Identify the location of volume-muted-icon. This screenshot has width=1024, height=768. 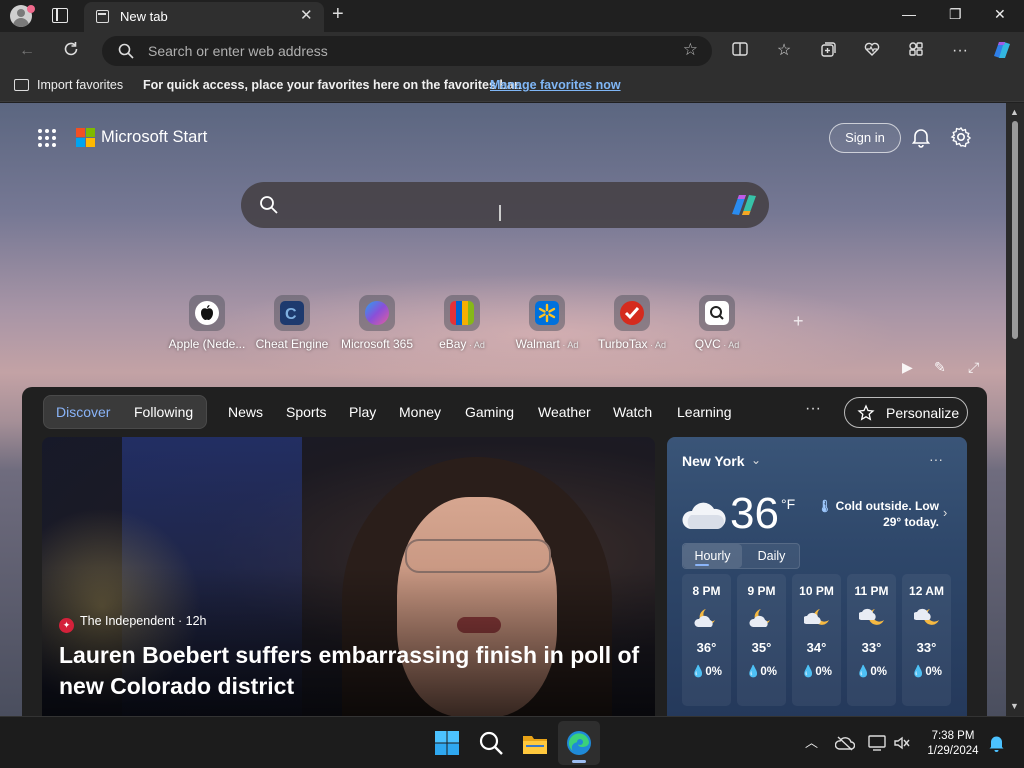
(902, 743).